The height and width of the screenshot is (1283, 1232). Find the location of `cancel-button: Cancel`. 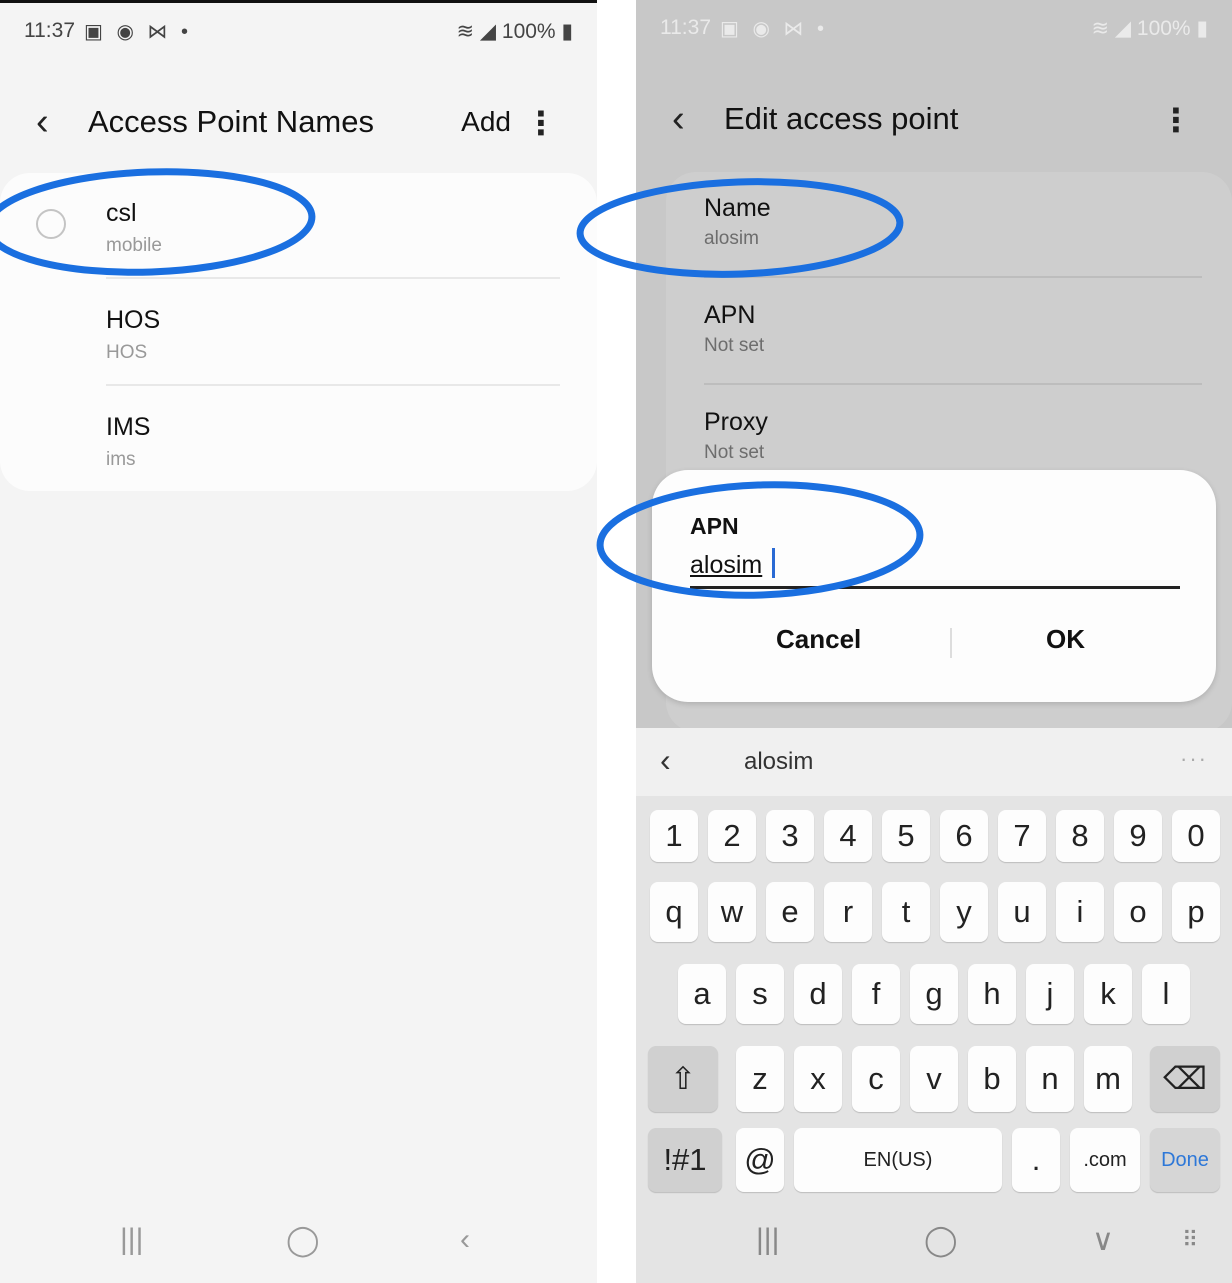

cancel-button: Cancel is located at coordinates (818, 639).